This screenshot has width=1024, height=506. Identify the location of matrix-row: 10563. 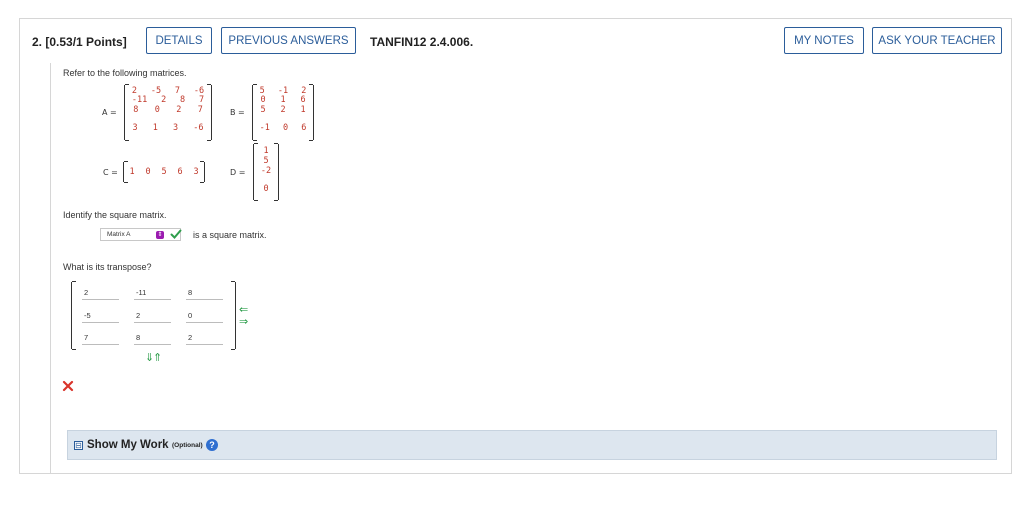
(164, 172).